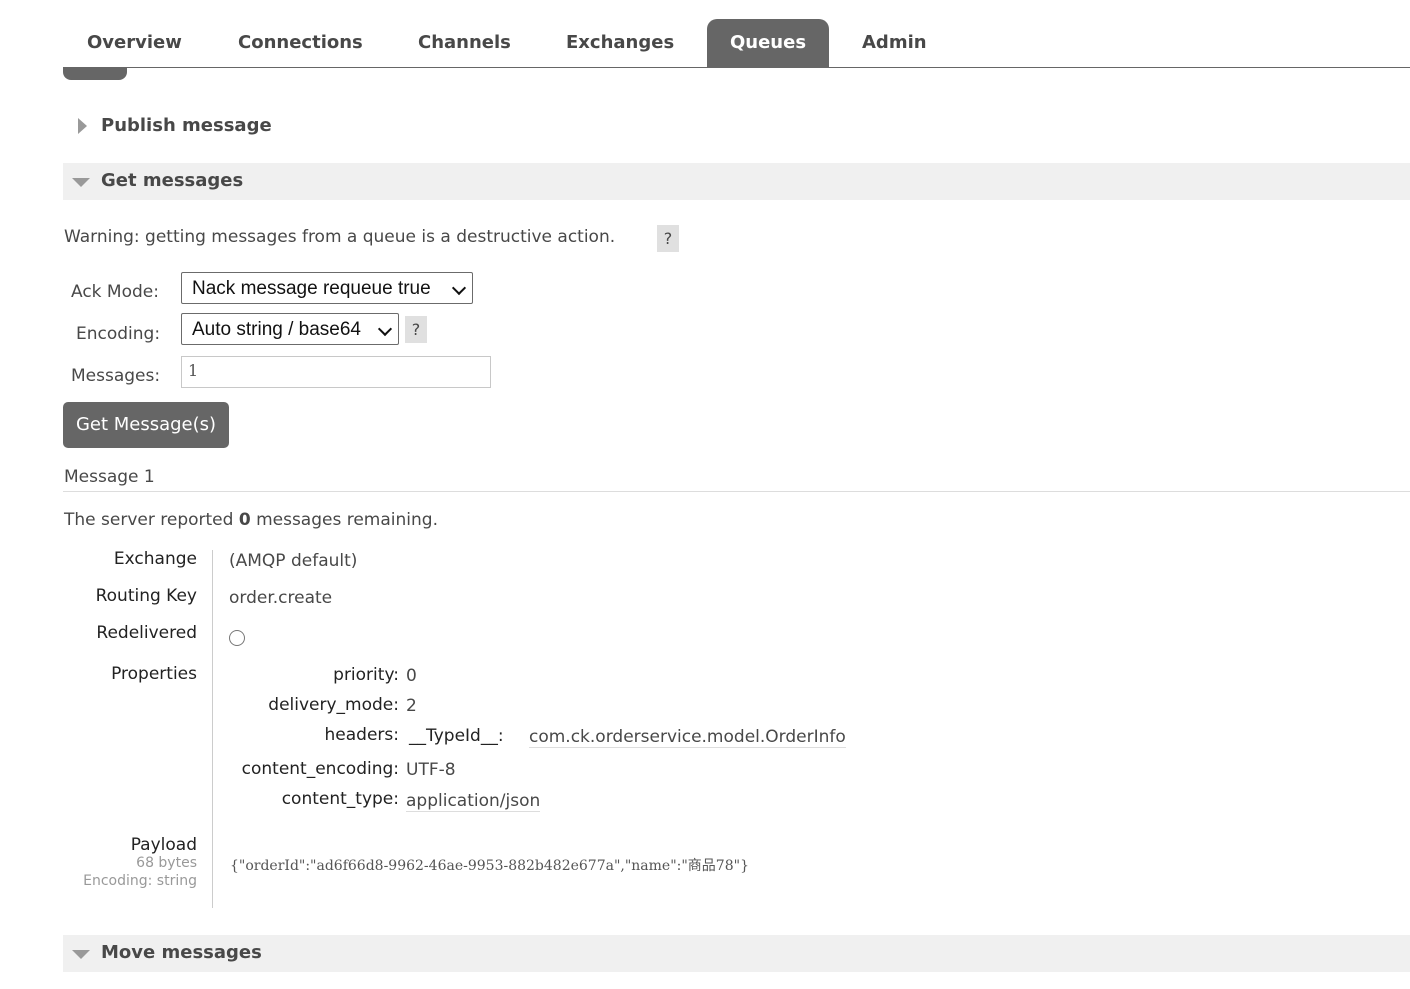  What do you see at coordinates (736, 126) in the screenshot?
I see `publish-message-toggle: Publish message` at bounding box center [736, 126].